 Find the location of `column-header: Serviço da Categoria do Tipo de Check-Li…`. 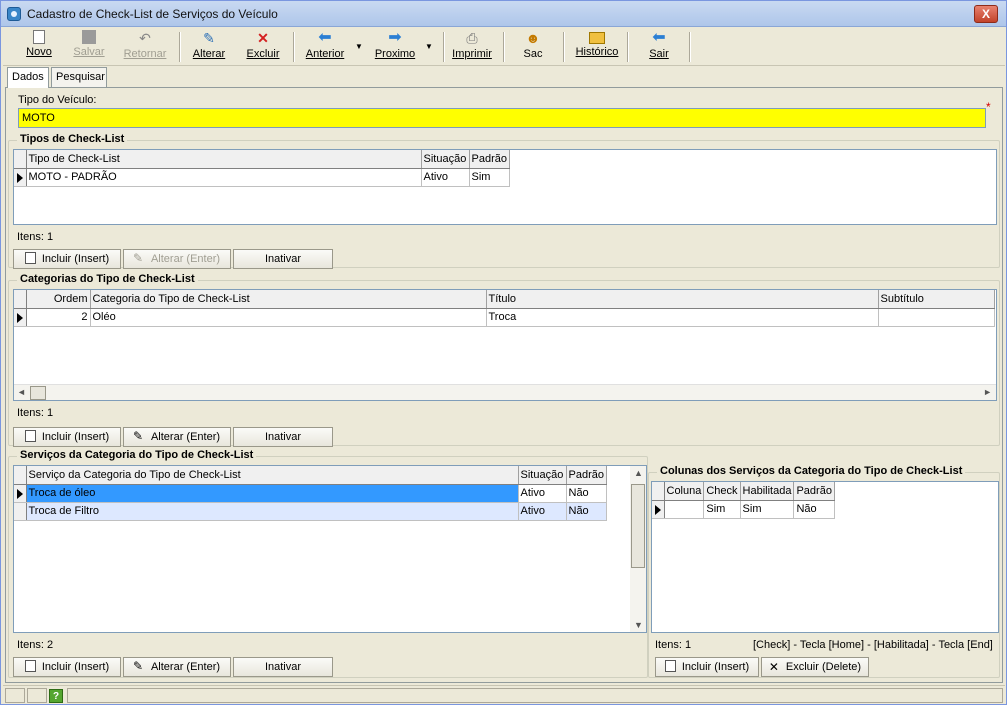

column-header: Serviço da Categoria do Tipo de Check-Li… is located at coordinates (272, 475).